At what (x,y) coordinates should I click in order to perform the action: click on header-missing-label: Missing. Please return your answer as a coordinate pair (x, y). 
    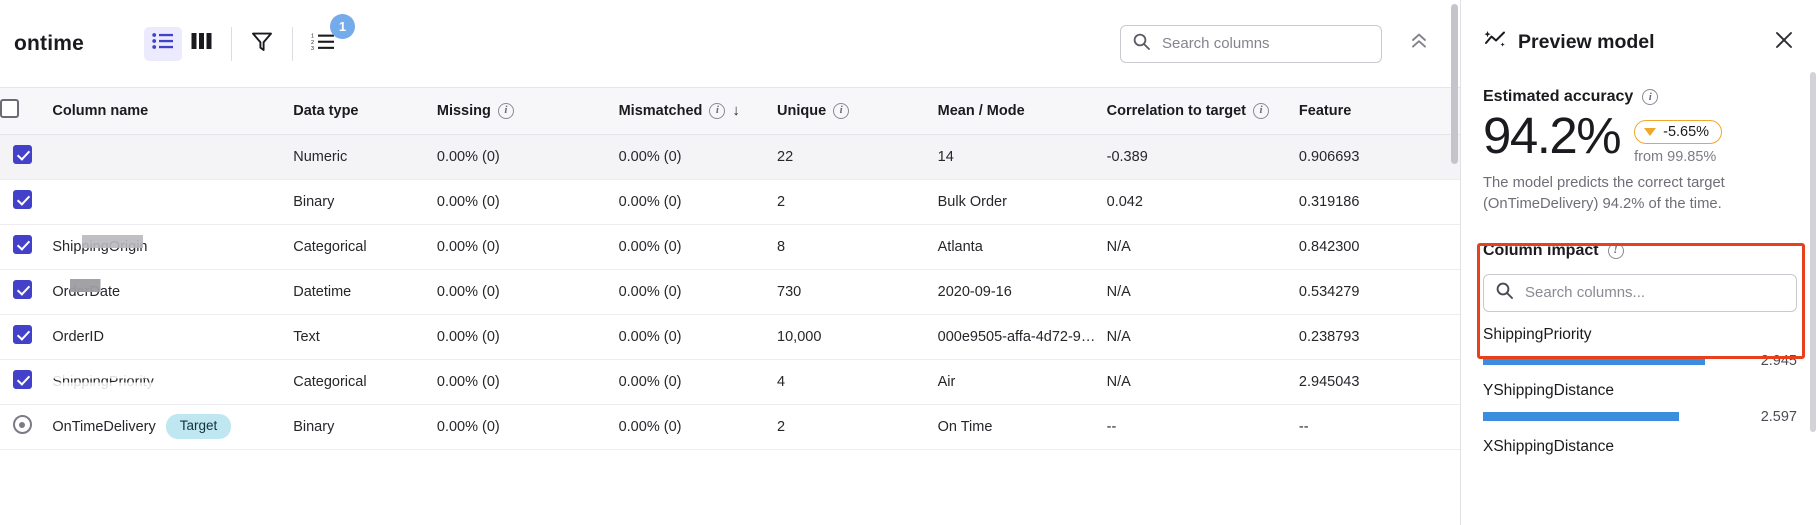
    Looking at the image, I should click on (463, 110).